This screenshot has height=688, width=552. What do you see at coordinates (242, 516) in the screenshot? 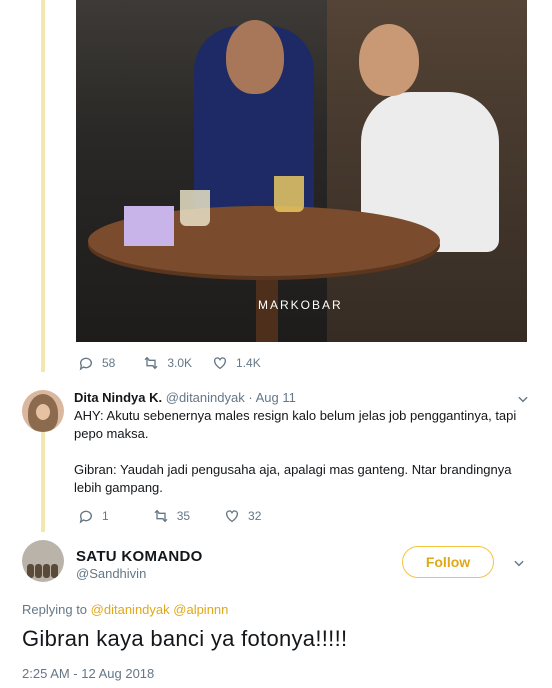
I see `like-action: 32` at bounding box center [242, 516].